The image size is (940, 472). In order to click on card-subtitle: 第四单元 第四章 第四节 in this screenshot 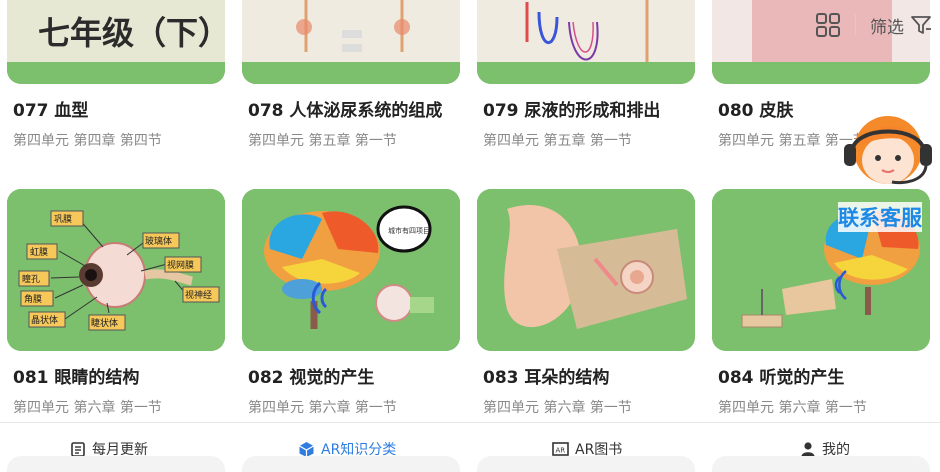, I will do `click(87, 141)`.